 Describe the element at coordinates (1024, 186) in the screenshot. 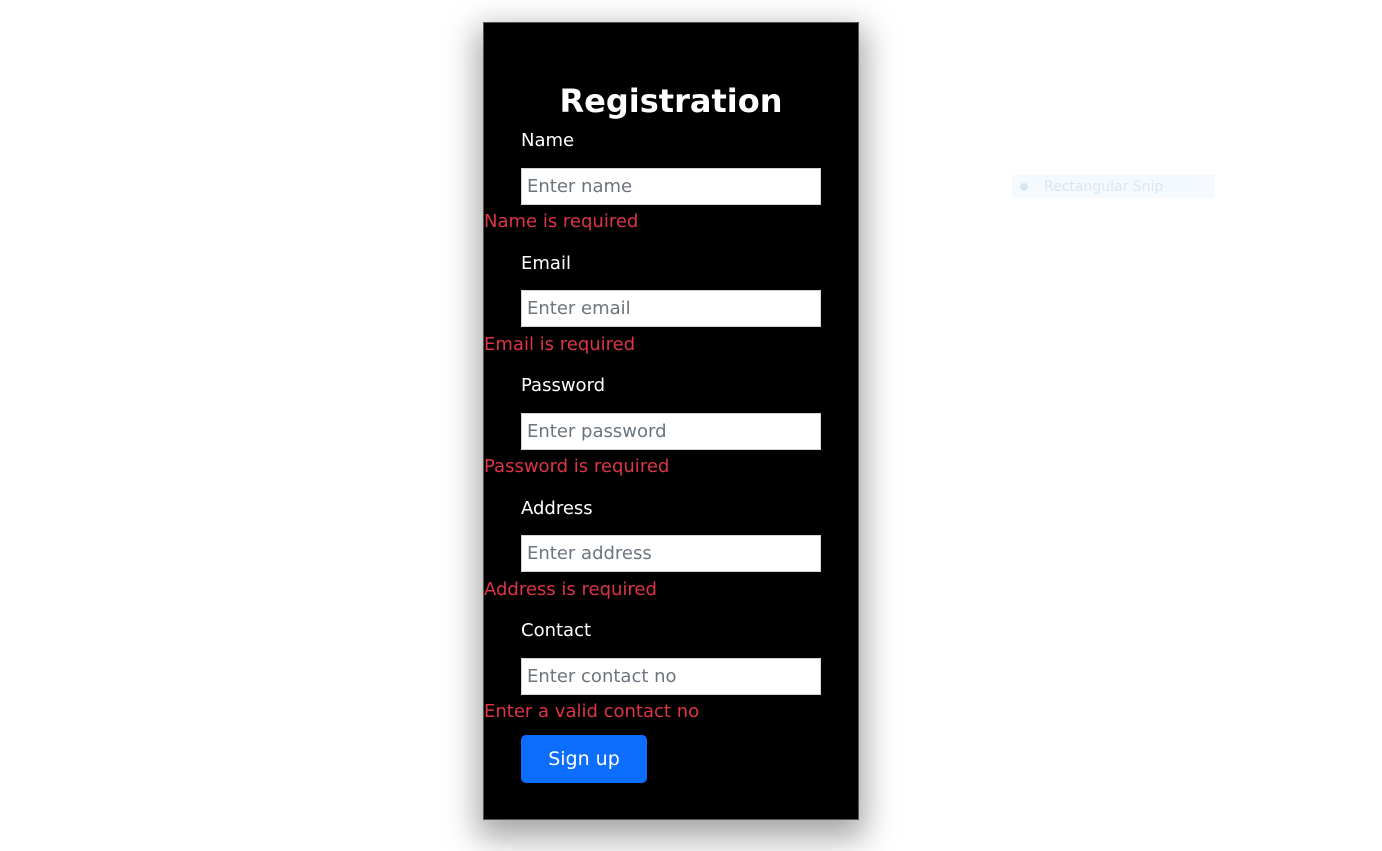

I see `dot-icon` at that location.